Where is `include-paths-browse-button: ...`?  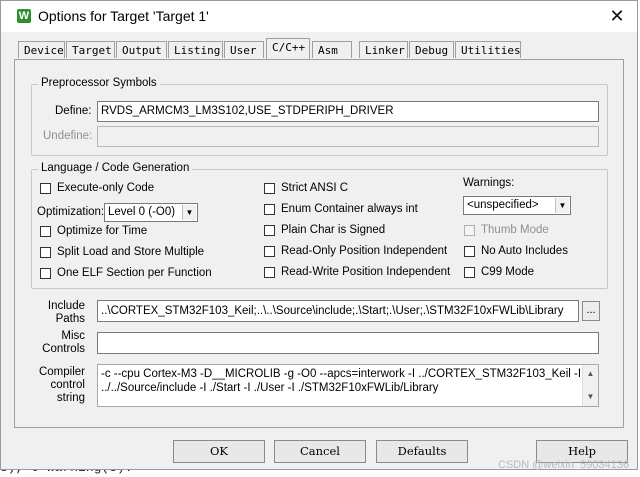
include-paths-browse-button: ... is located at coordinates (591, 311).